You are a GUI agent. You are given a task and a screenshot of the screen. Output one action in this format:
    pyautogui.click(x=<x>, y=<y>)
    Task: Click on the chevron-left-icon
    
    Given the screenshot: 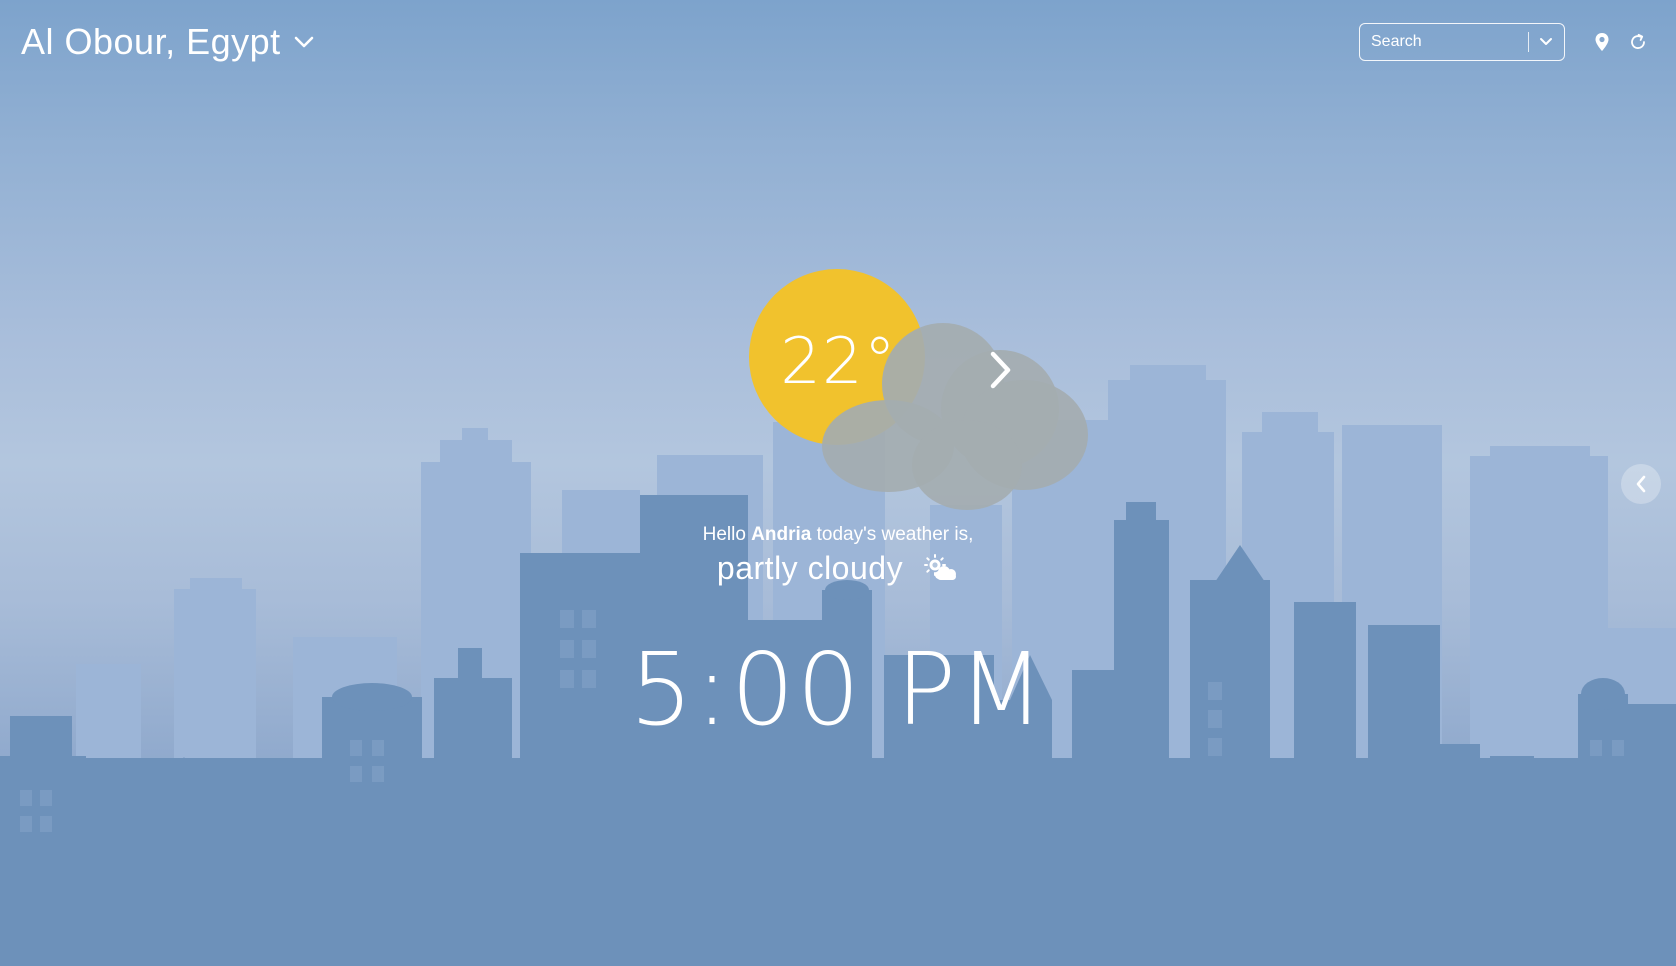 What is the action you would take?
    pyautogui.click(x=1641, y=484)
    